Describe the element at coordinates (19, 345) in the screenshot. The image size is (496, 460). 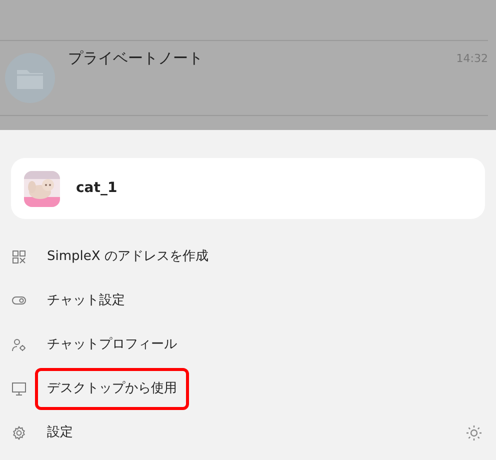
I see `person-gear-icon` at that location.